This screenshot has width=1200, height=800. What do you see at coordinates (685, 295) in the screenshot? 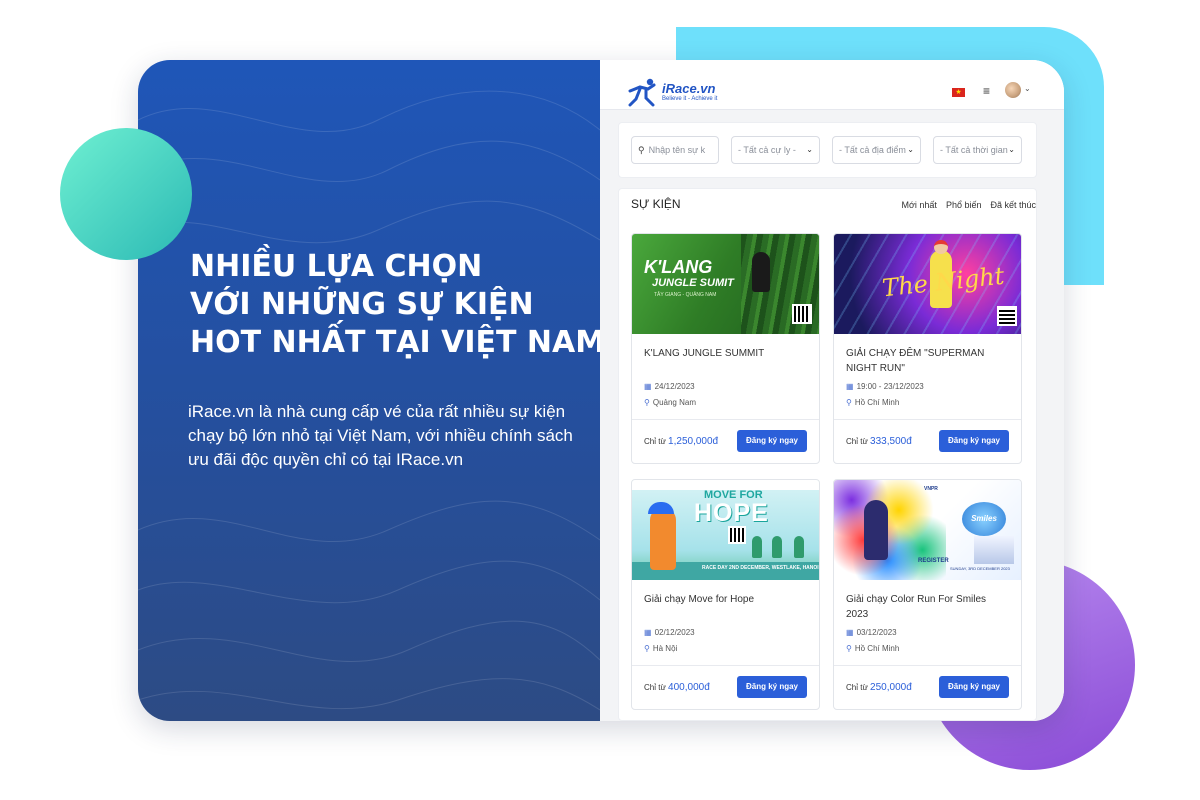
I see `banner-text: TÂY GIANG - QUẢNG NAM` at bounding box center [685, 295].